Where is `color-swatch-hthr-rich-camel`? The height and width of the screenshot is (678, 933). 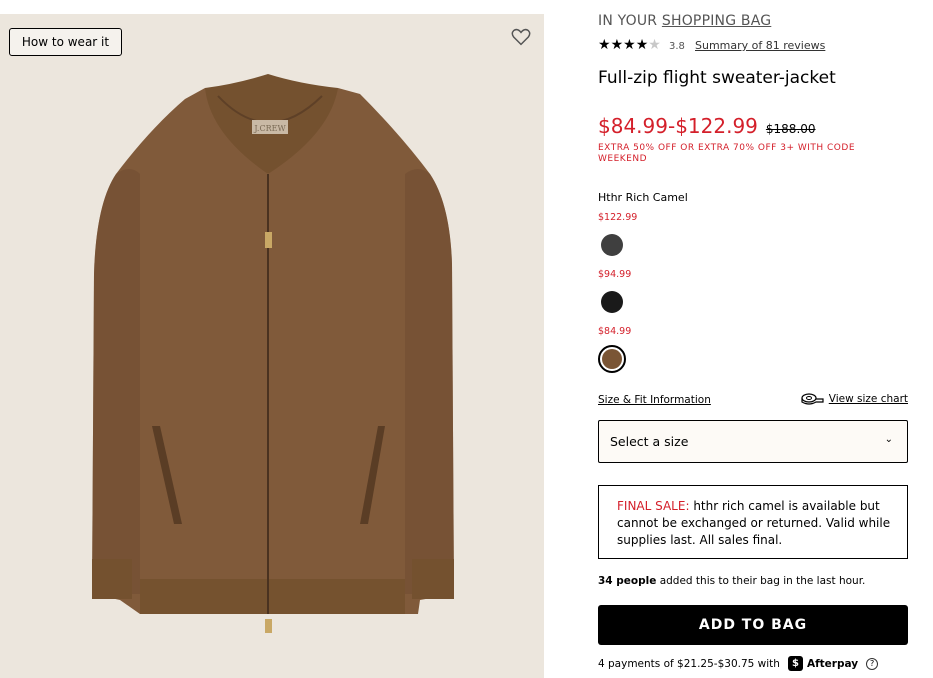 color-swatch-hthr-rich-camel is located at coordinates (612, 359).